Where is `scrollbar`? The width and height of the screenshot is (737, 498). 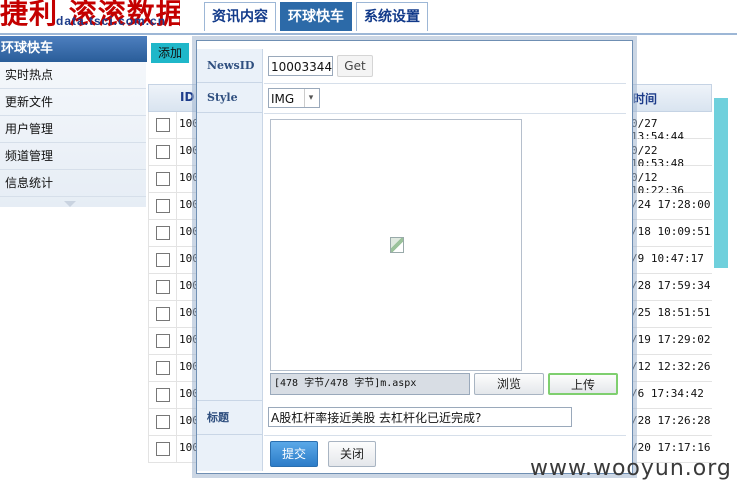 scrollbar is located at coordinates (721, 183).